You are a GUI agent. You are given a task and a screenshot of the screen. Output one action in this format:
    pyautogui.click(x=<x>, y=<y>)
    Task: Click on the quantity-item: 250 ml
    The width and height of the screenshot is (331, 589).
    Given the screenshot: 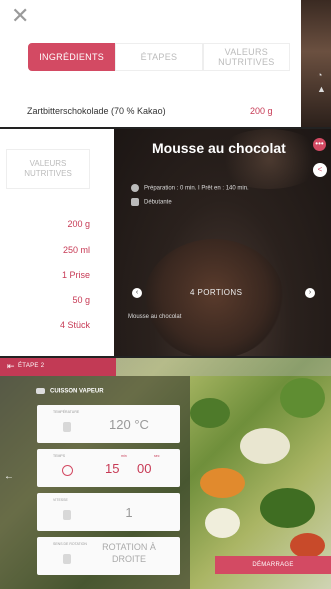 What is the action you would take?
    pyautogui.click(x=76, y=250)
    